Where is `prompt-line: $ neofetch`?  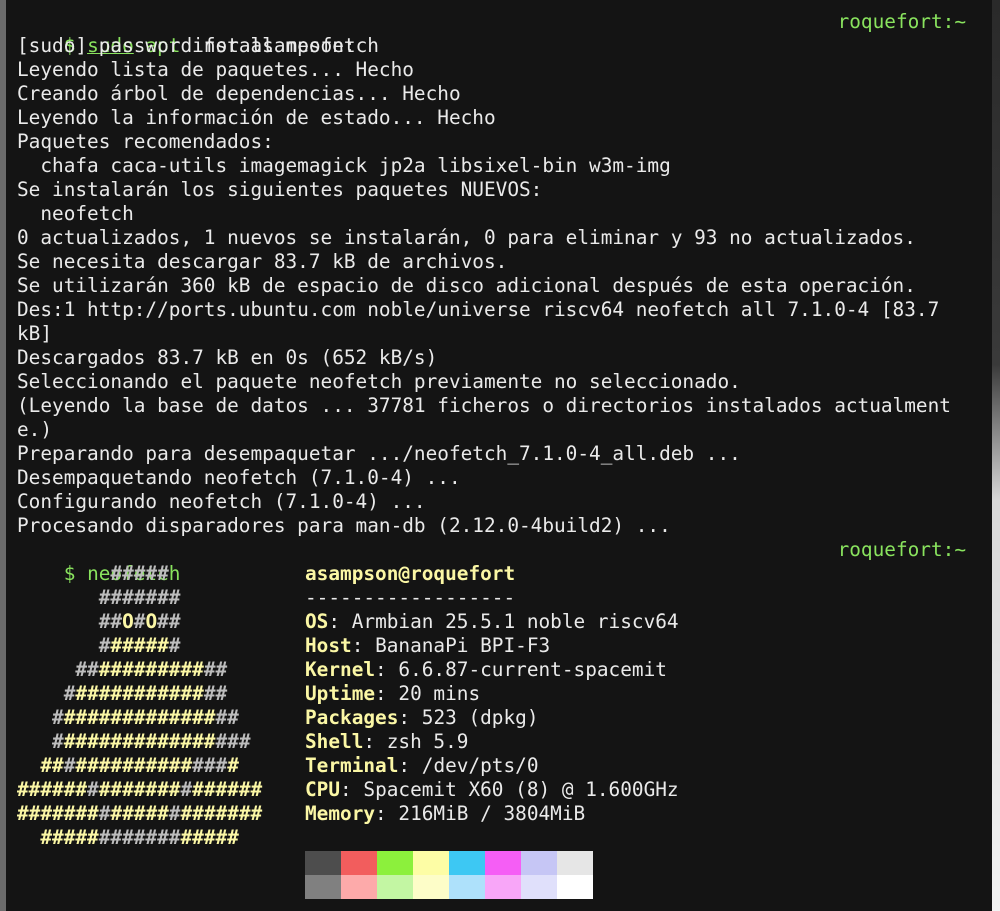
prompt-line: $ neofetch is located at coordinates (99, 561).